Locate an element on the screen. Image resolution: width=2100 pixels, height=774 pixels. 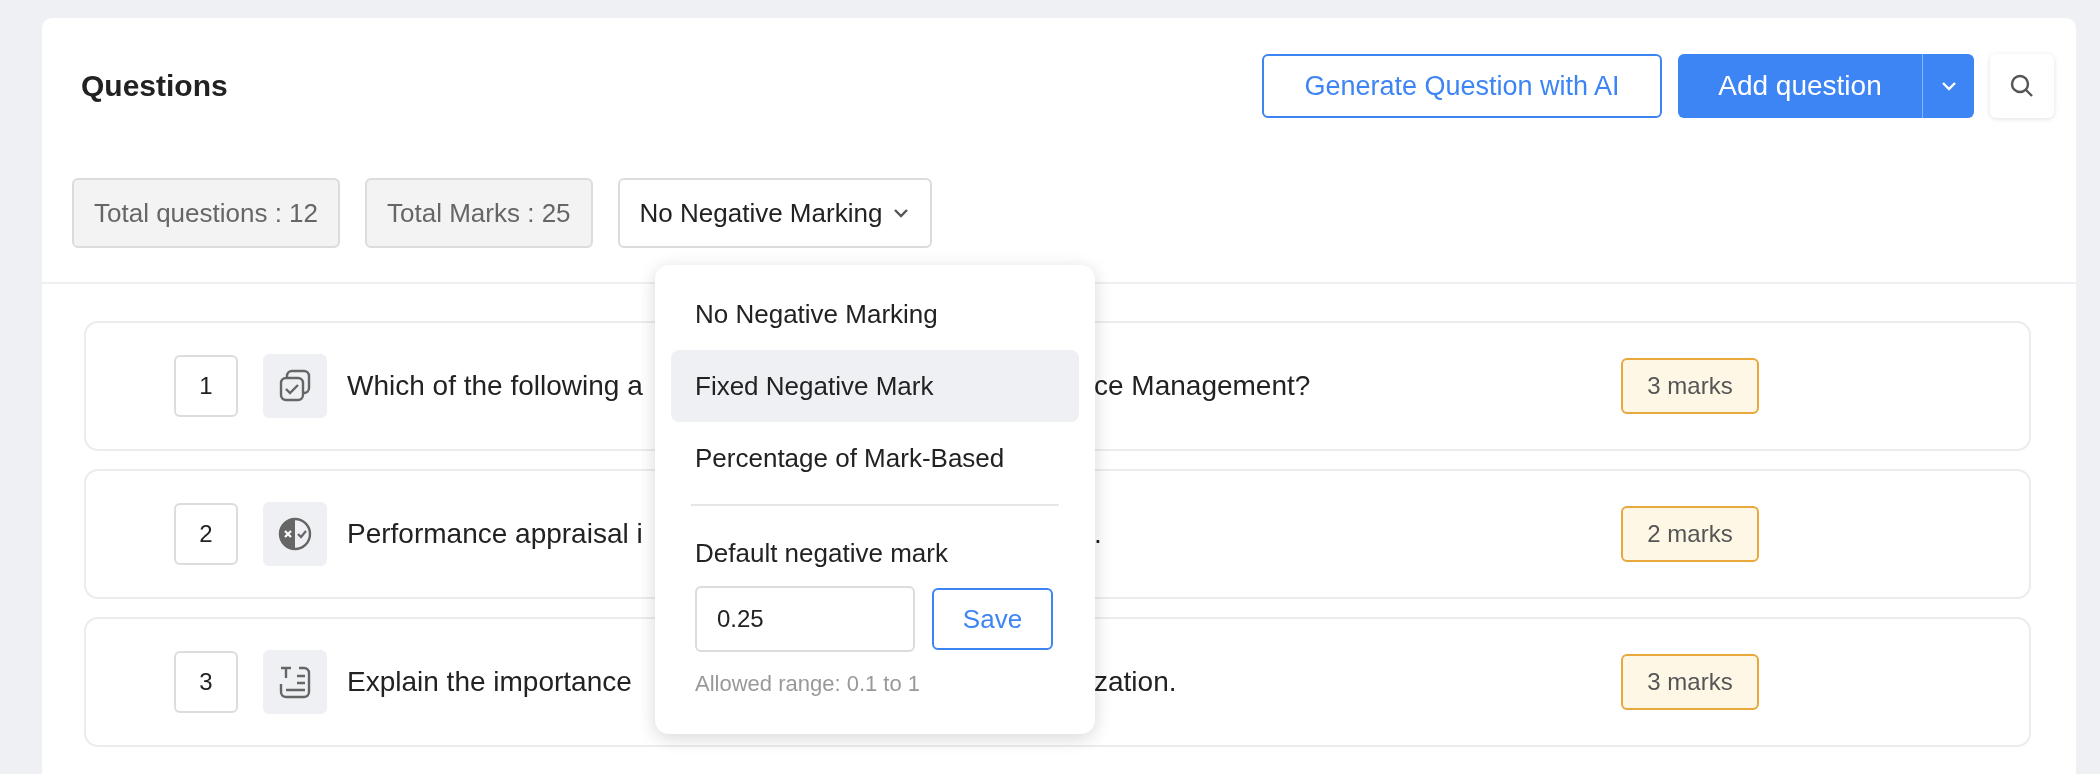
stat-chip: Total Marks : 25 is located at coordinates (479, 213).